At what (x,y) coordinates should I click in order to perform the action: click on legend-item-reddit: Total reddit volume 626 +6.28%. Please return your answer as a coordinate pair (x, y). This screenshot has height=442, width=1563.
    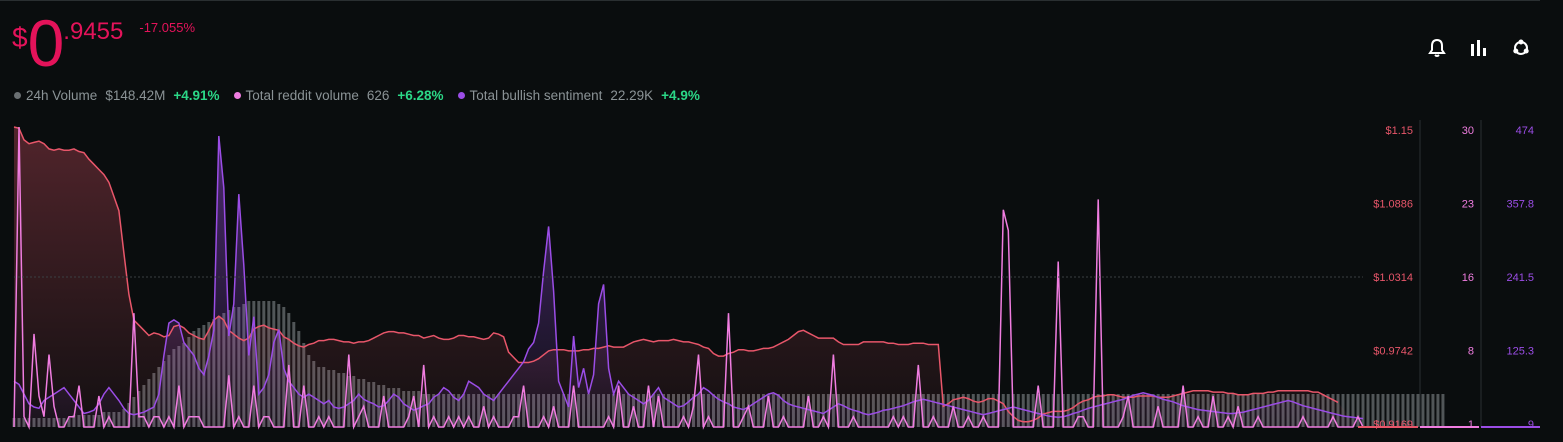
    Looking at the image, I should click on (338, 95).